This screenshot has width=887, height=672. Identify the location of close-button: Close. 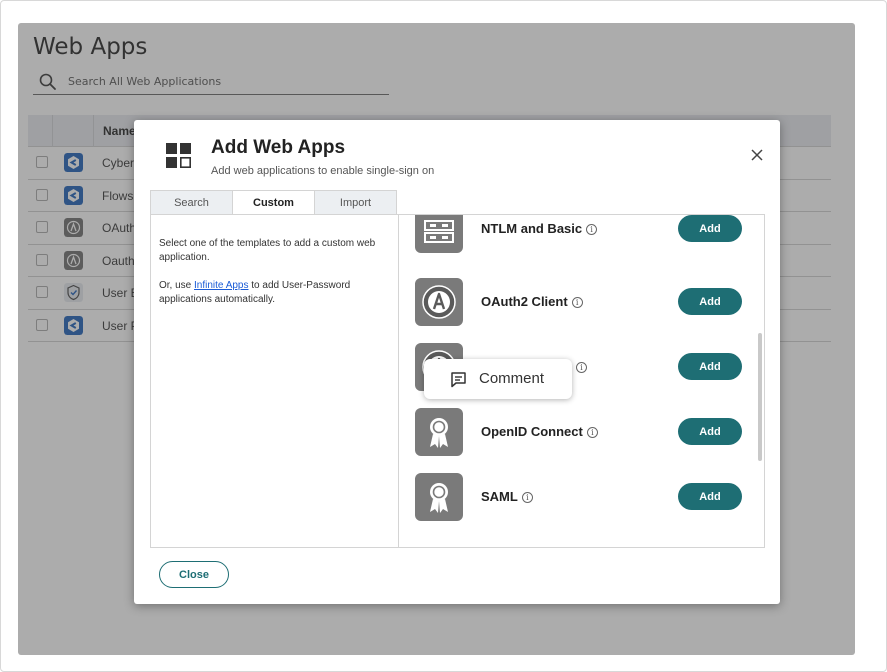
(194, 574).